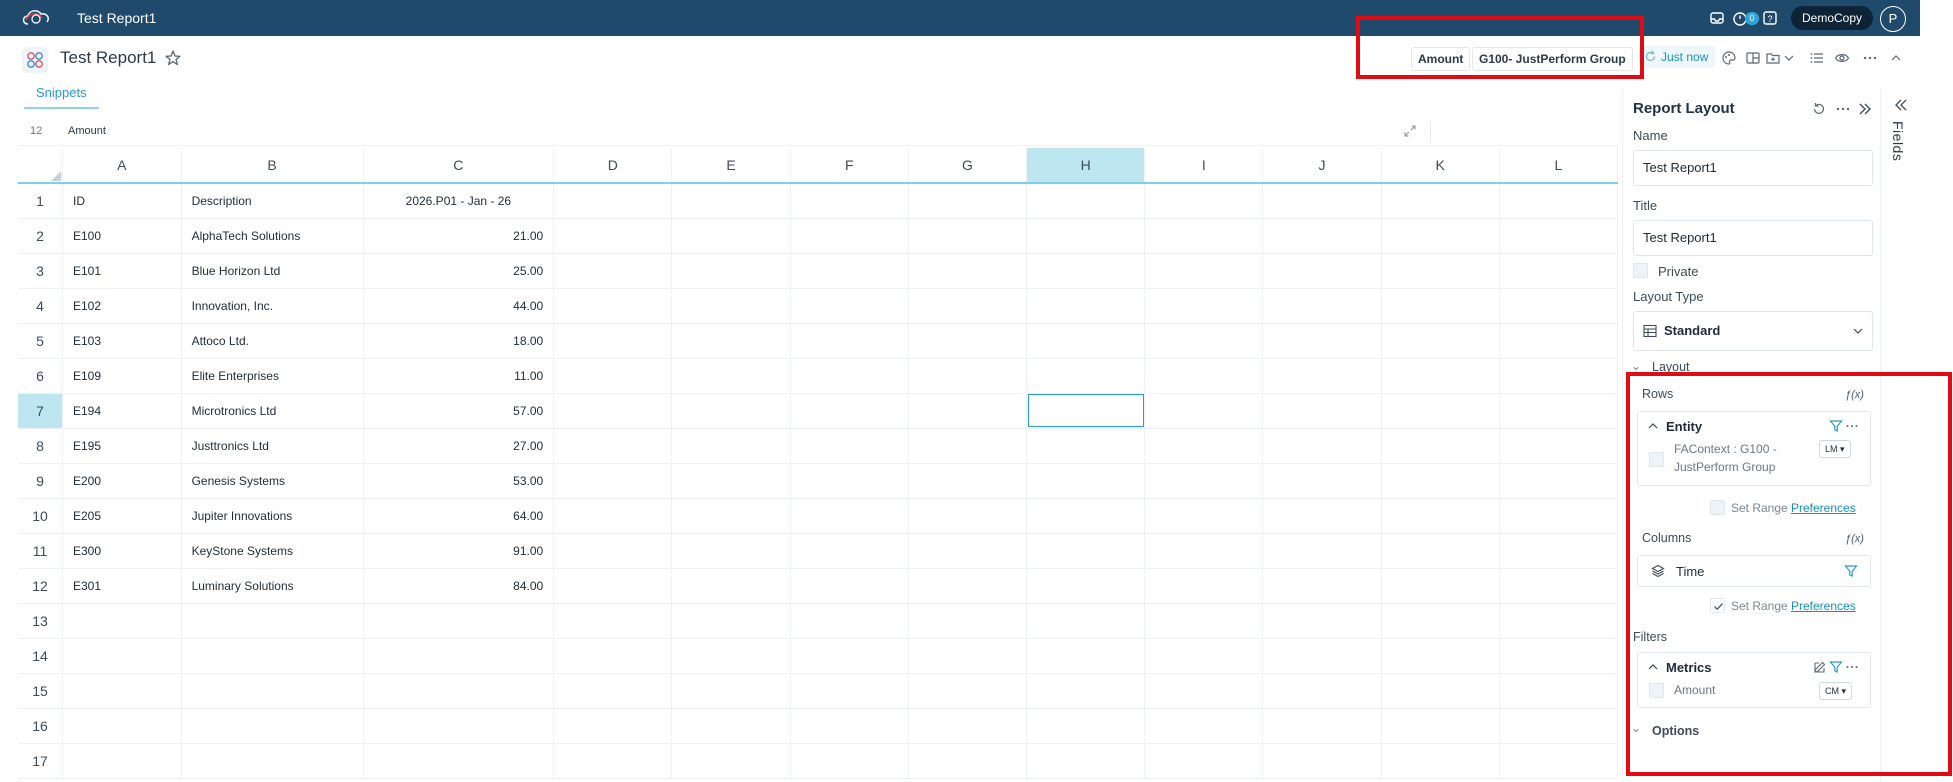 Image resolution: width=1953 pixels, height=782 pixels. Describe the element at coordinates (40, 376) in the screenshot. I see `row-header: 6` at that location.